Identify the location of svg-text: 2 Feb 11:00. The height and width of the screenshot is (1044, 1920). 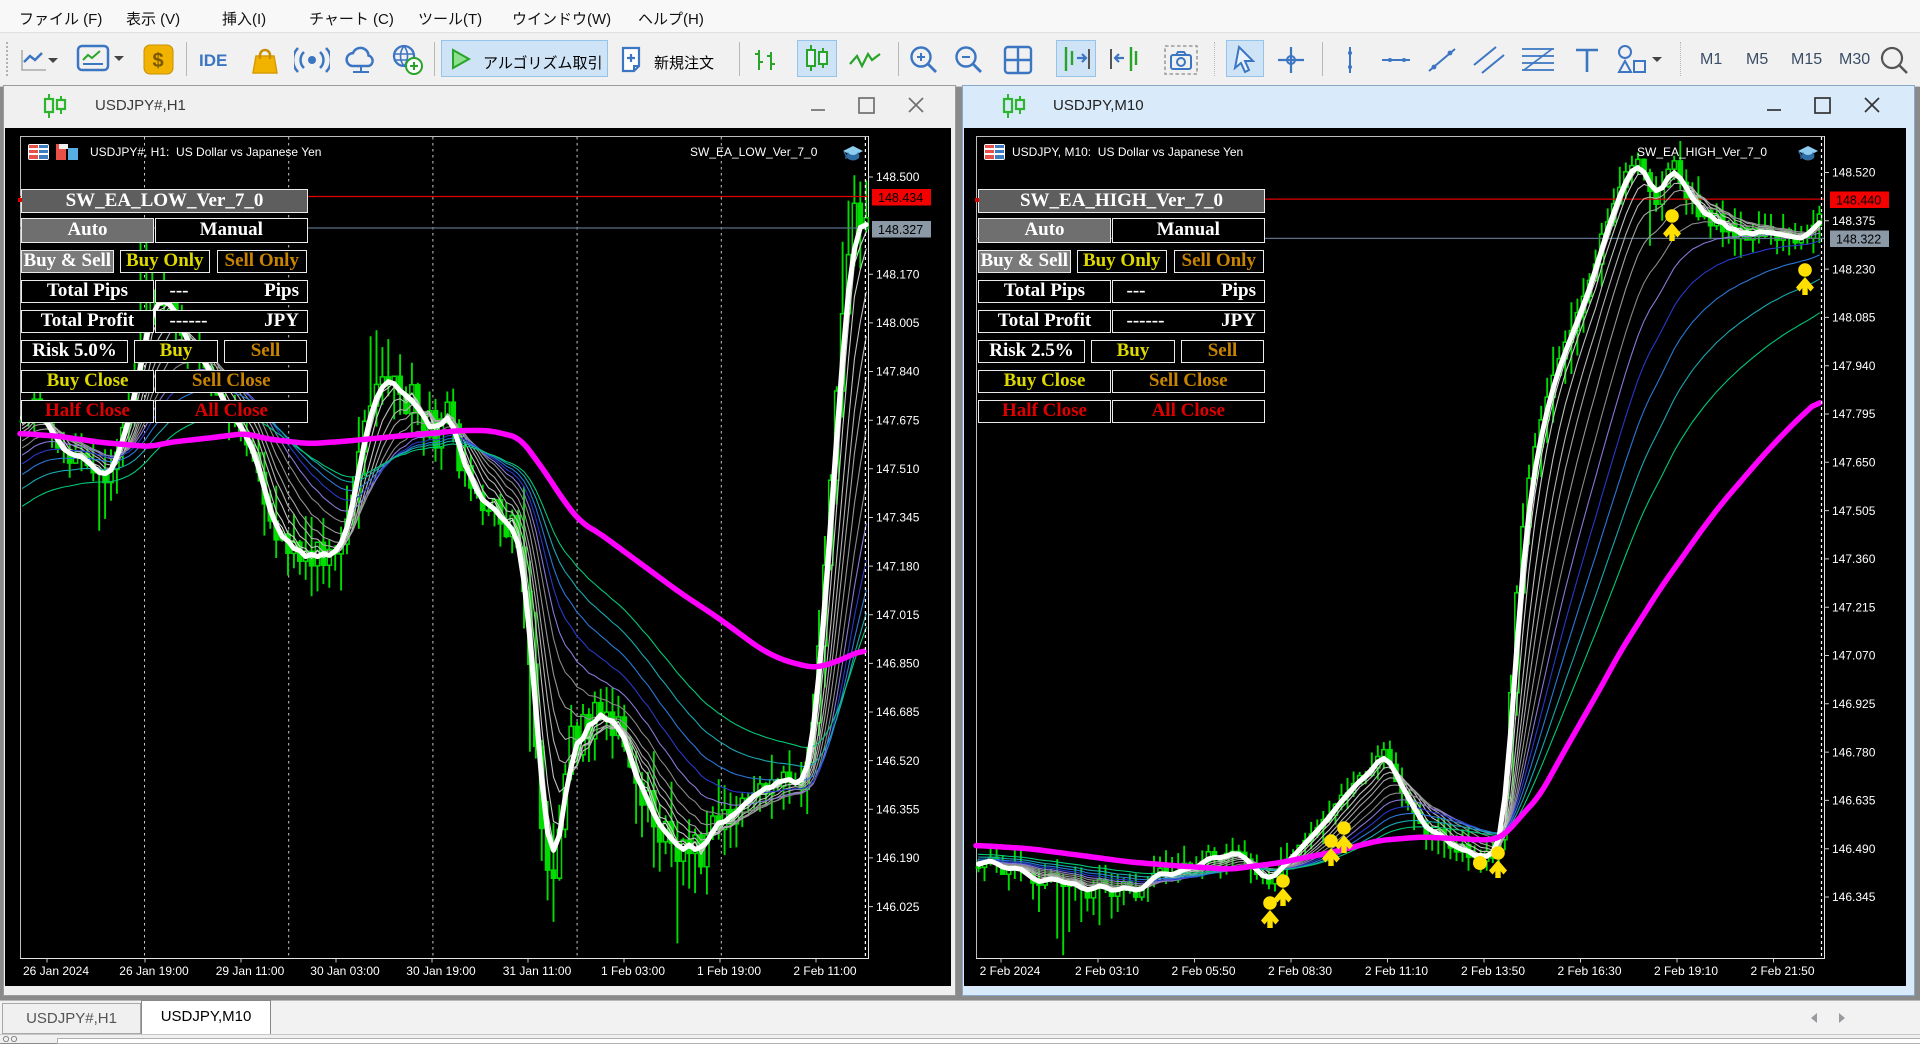
(824, 971).